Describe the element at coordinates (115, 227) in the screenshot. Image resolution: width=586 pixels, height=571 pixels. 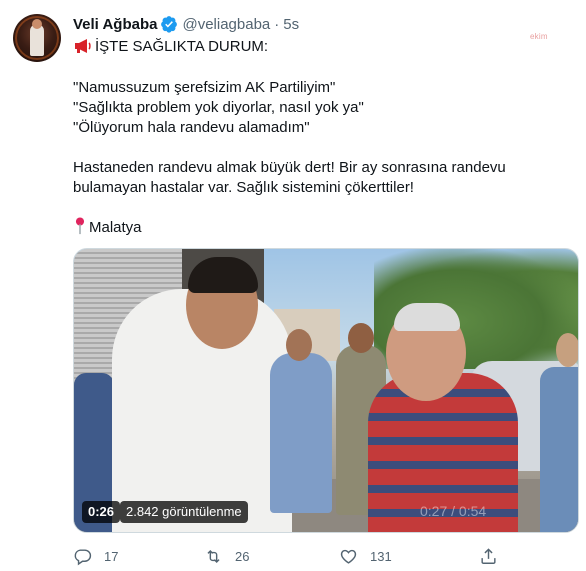
I see `tweet-location: Malatya` at that location.